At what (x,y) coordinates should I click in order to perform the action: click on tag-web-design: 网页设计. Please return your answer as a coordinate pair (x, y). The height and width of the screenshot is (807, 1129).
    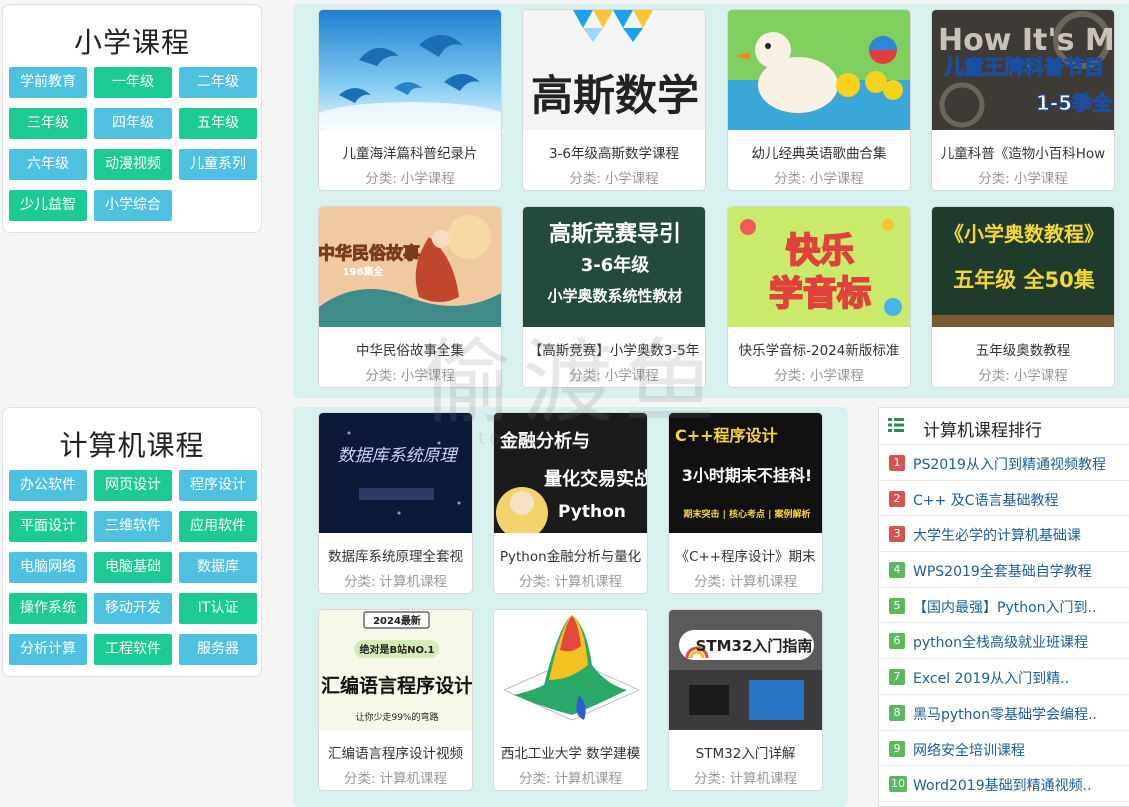
    Looking at the image, I should click on (133, 485).